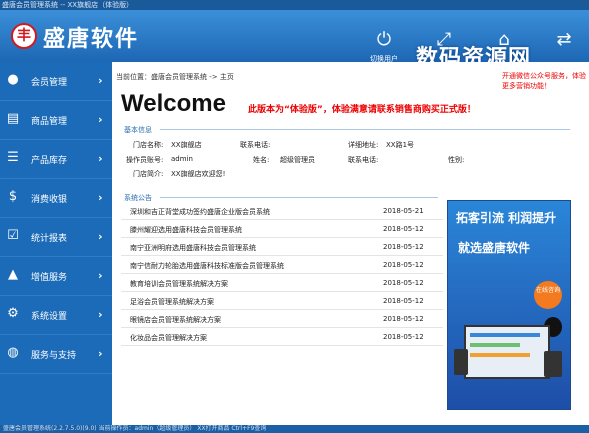 This screenshot has width=589, height=433. What do you see at coordinates (13, 79) in the screenshot?
I see `user-icon: ●` at bounding box center [13, 79].